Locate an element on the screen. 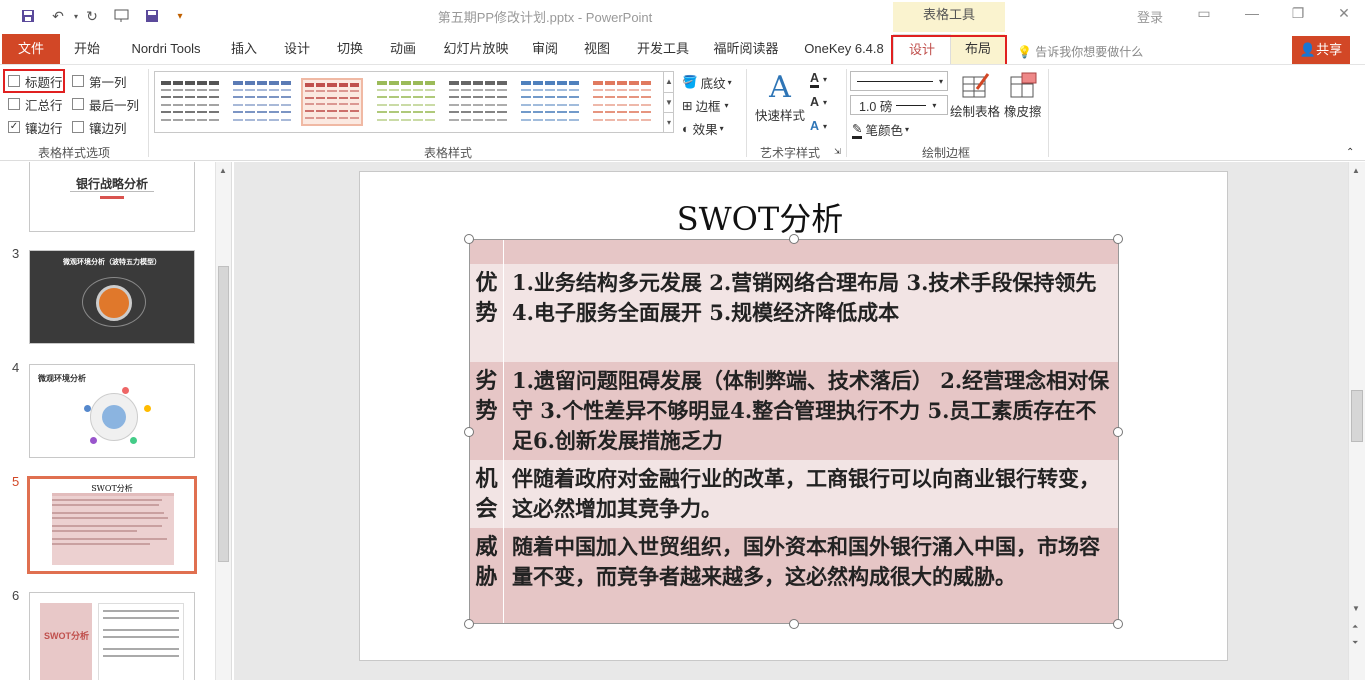 This screenshot has height=680, width=1365. thumbnail-scrollbar: ▲ is located at coordinates (223, 421).